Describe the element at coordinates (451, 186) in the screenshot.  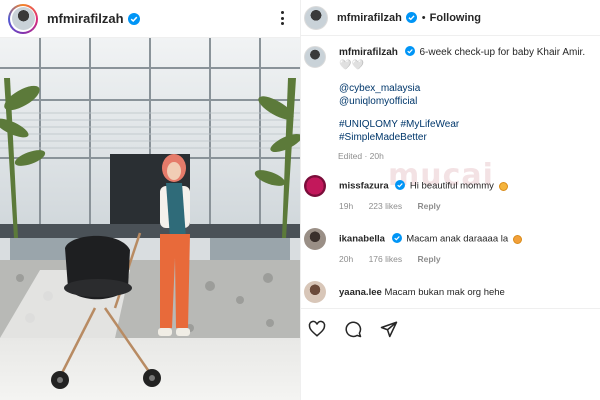
I see `comment-text: Hi beautiful mommy` at that location.